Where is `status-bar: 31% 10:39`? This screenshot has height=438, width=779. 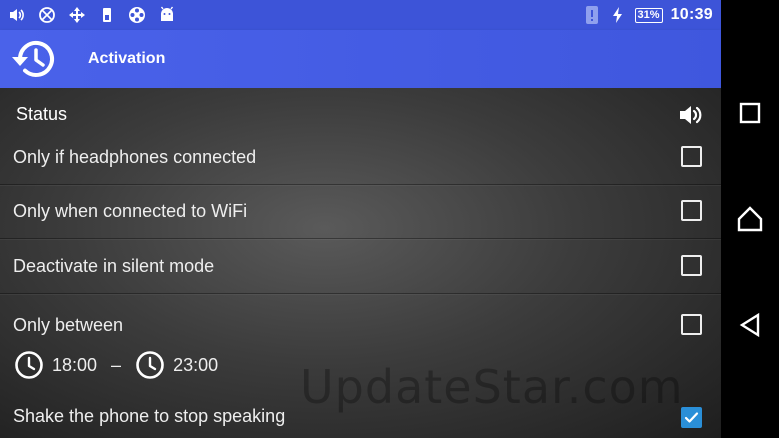
status-bar: 31% 10:39 is located at coordinates (360, 15).